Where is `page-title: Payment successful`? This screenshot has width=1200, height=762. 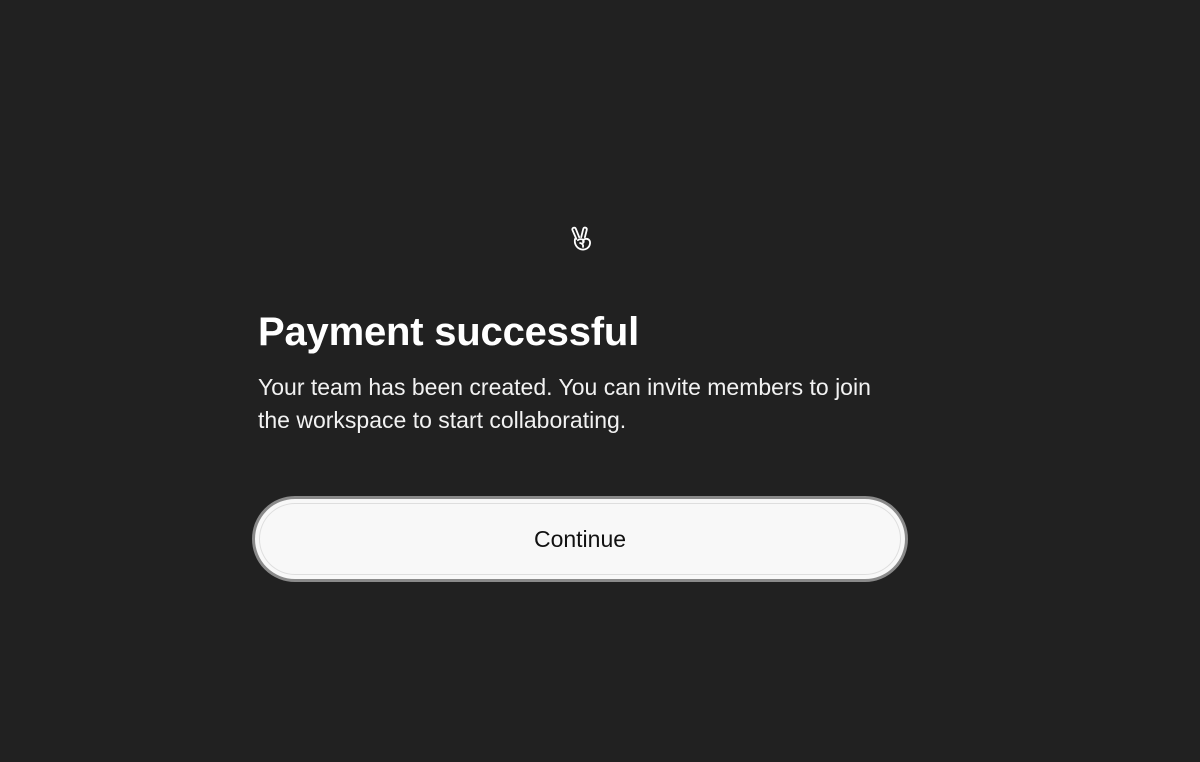 page-title: Payment successful is located at coordinates (449, 332).